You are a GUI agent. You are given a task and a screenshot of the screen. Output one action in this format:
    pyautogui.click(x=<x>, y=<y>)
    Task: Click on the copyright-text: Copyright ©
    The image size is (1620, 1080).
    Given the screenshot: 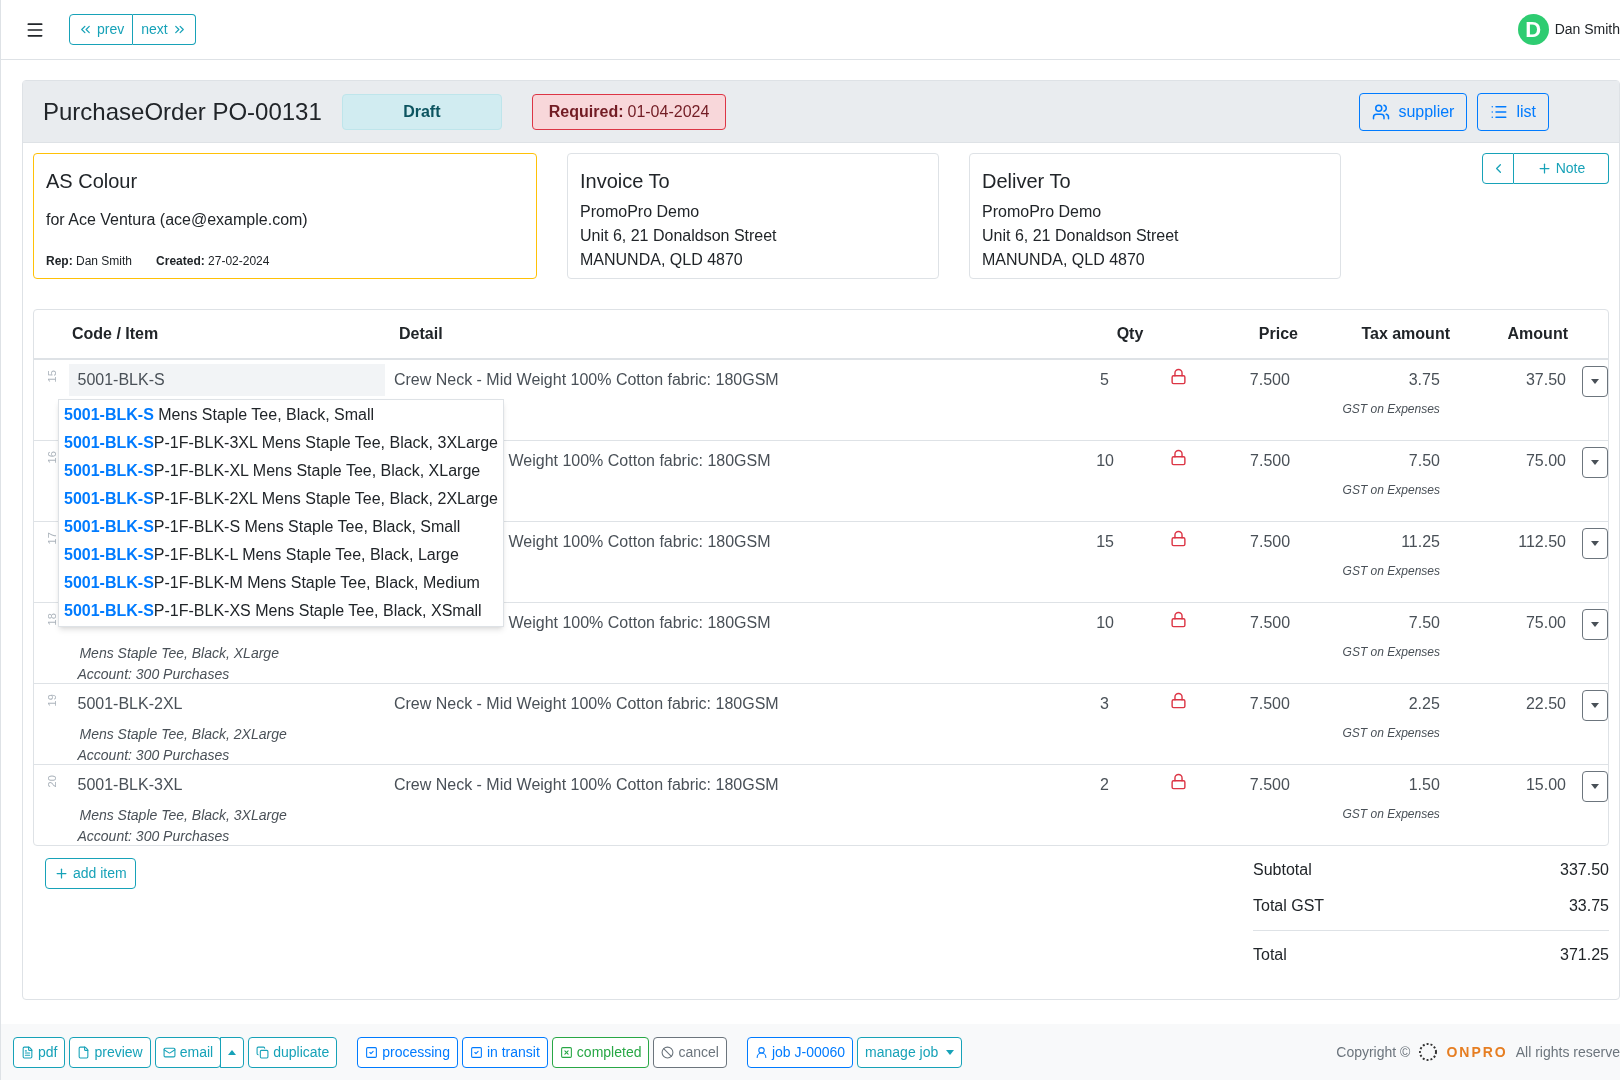 What is the action you would take?
    pyautogui.click(x=1373, y=1052)
    